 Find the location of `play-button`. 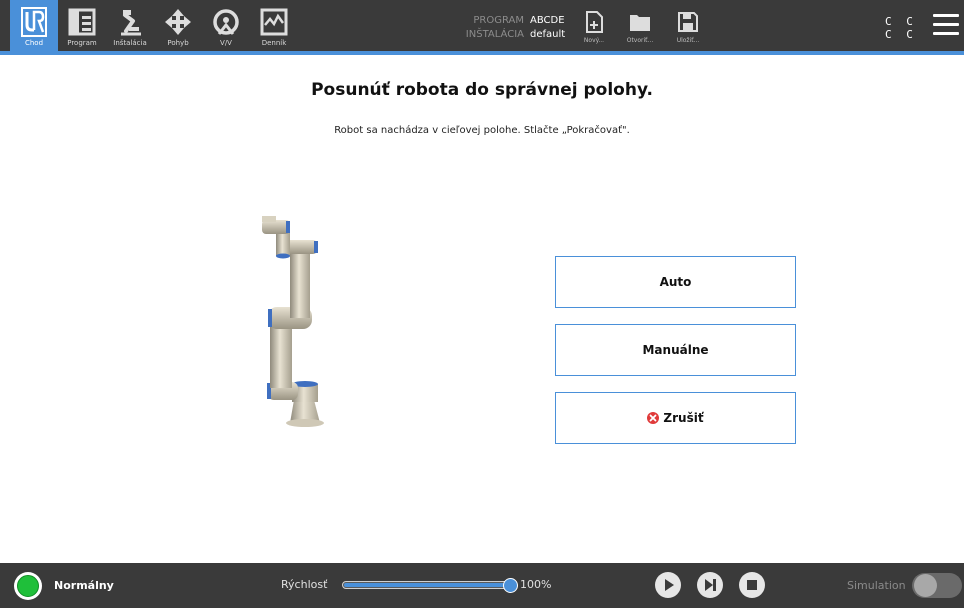

play-button is located at coordinates (668, 585).